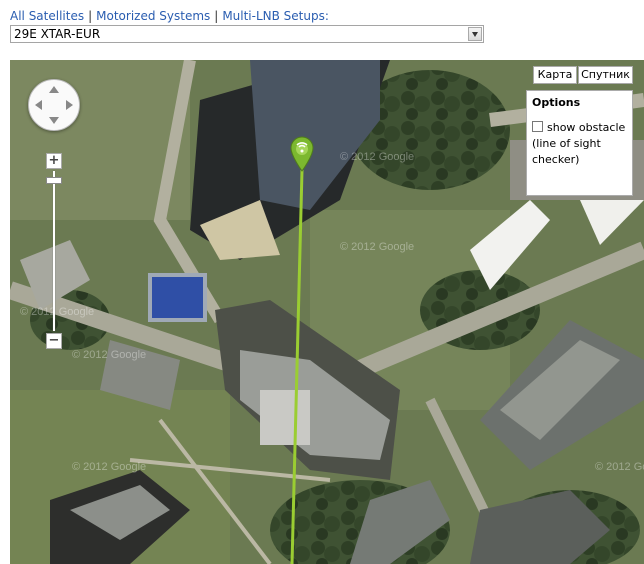 The image size is (644, 564). What do you see at coordinates (57, 34) in the screenshot?
I see `satellite-select-value: 29E XTAR-EUR` at bounding box center [57, 34].